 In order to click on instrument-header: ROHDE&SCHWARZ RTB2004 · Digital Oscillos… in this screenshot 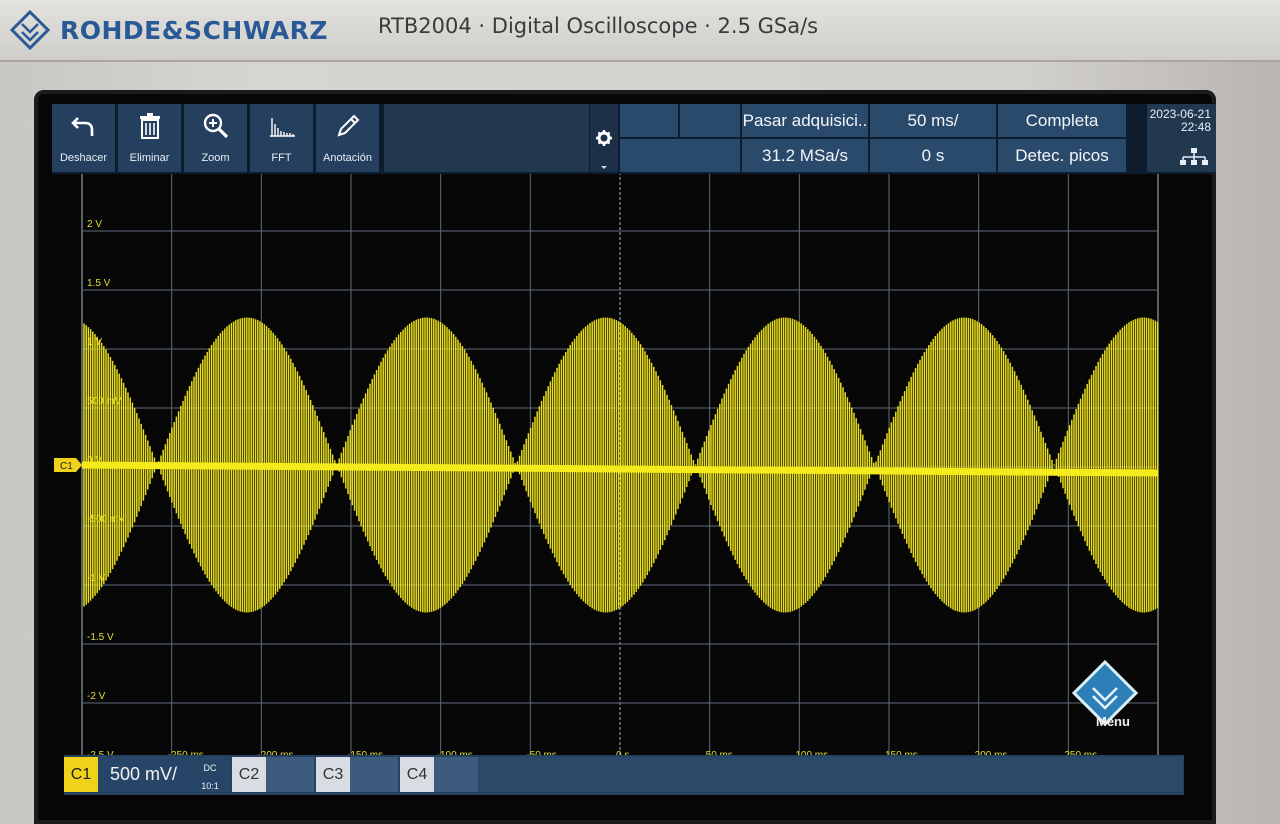, I will do `click(640, 31)`.